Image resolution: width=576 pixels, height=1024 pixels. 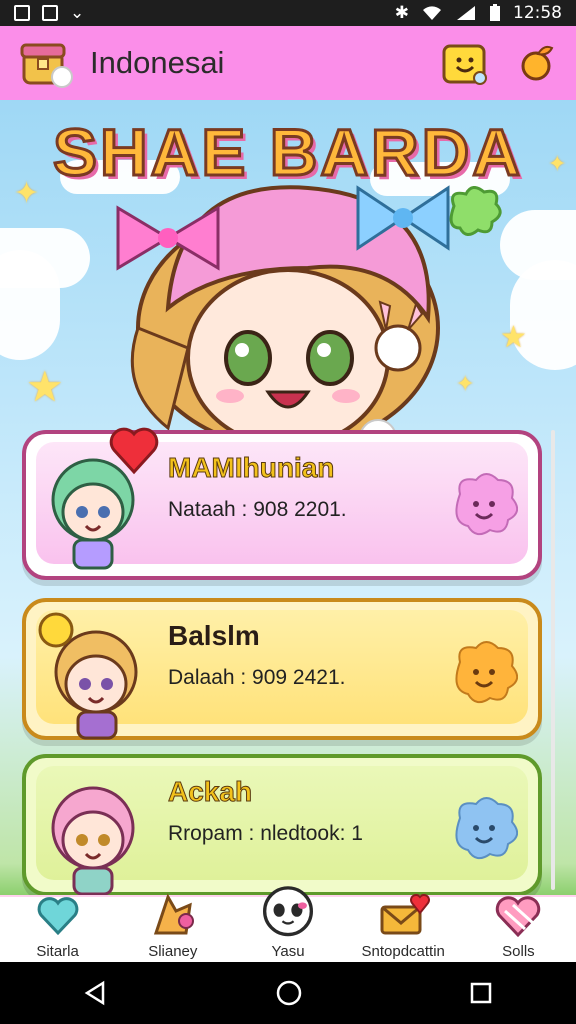 What do you see at coordinates (553, 660) in the screenshot?
I see `content-scrollbar` at bounding box center [553, 660].